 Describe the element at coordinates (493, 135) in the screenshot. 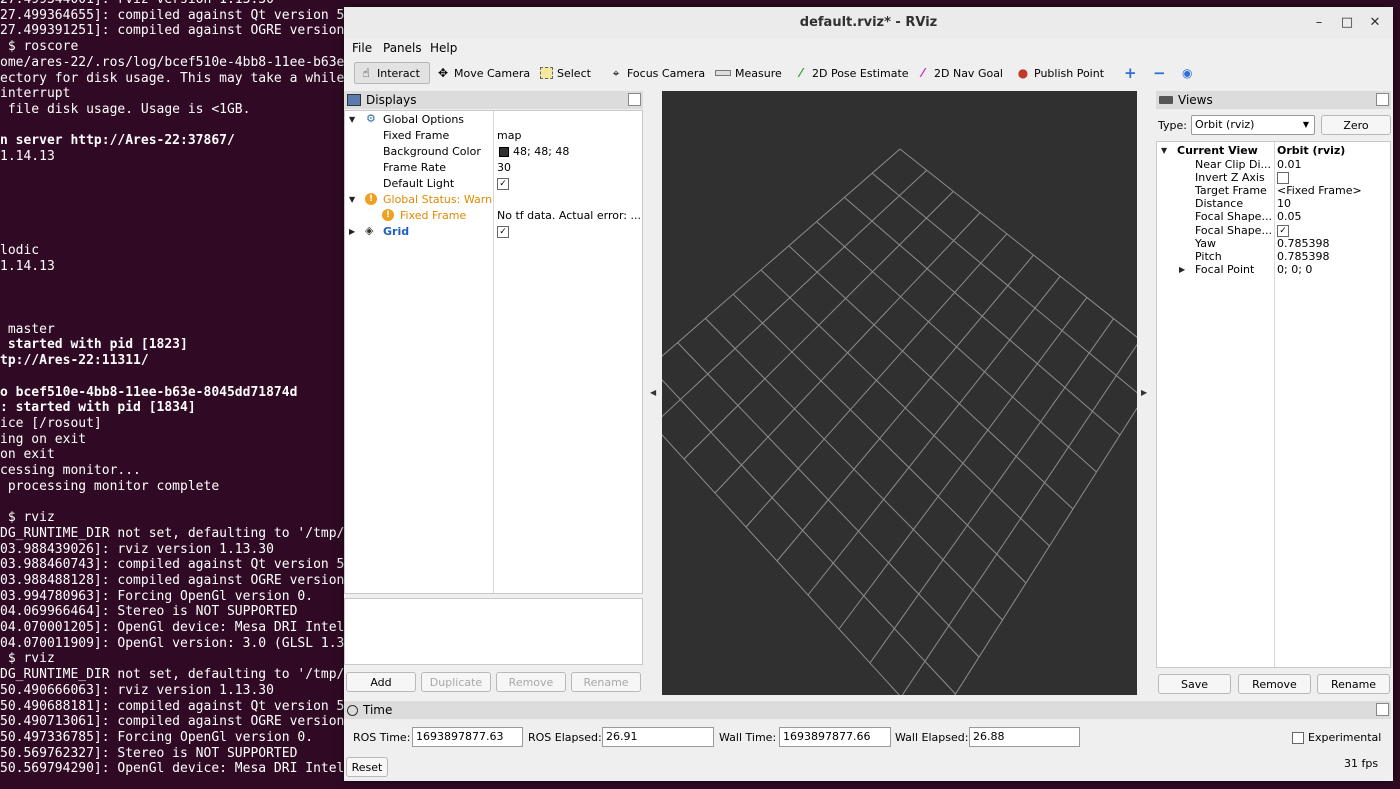

I see `tree-row-fixed-frame: Fixed Frame map` at that location.